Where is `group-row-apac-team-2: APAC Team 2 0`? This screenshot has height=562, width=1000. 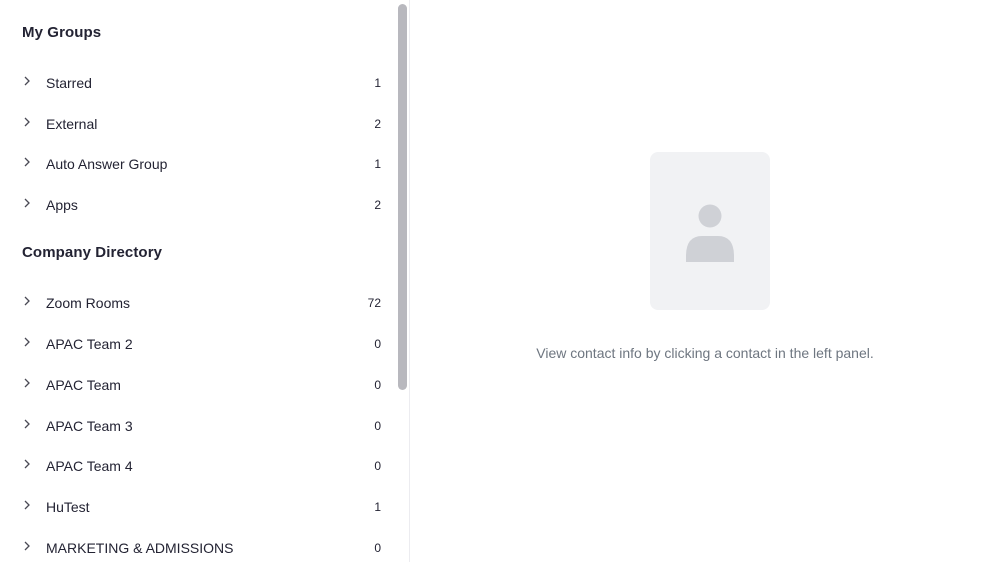 group-row-apac-team-2: APAC Team 2 0 is located at coordinates (198, 344).